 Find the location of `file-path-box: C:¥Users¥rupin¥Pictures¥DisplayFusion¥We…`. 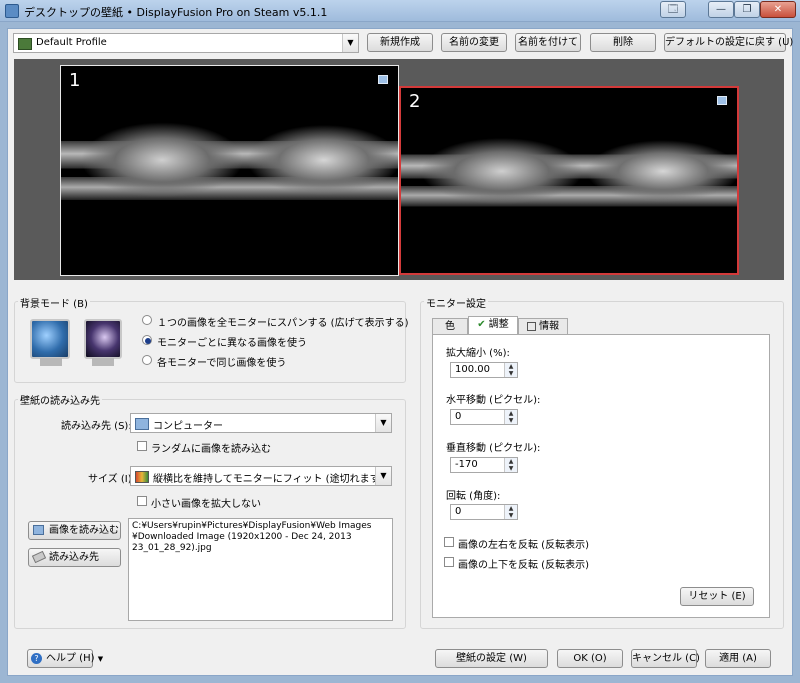

file-path-box: C:¥Users¥rupin¥Pictures¥DisplayFusion¥We… is located at coordinates (260, 569).